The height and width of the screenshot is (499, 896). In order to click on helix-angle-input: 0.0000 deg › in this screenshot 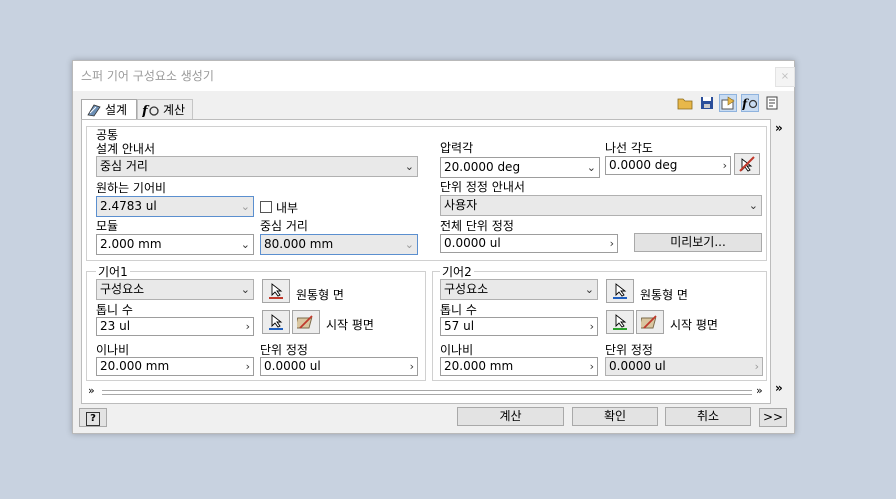, I will do `click(668, 165)`.